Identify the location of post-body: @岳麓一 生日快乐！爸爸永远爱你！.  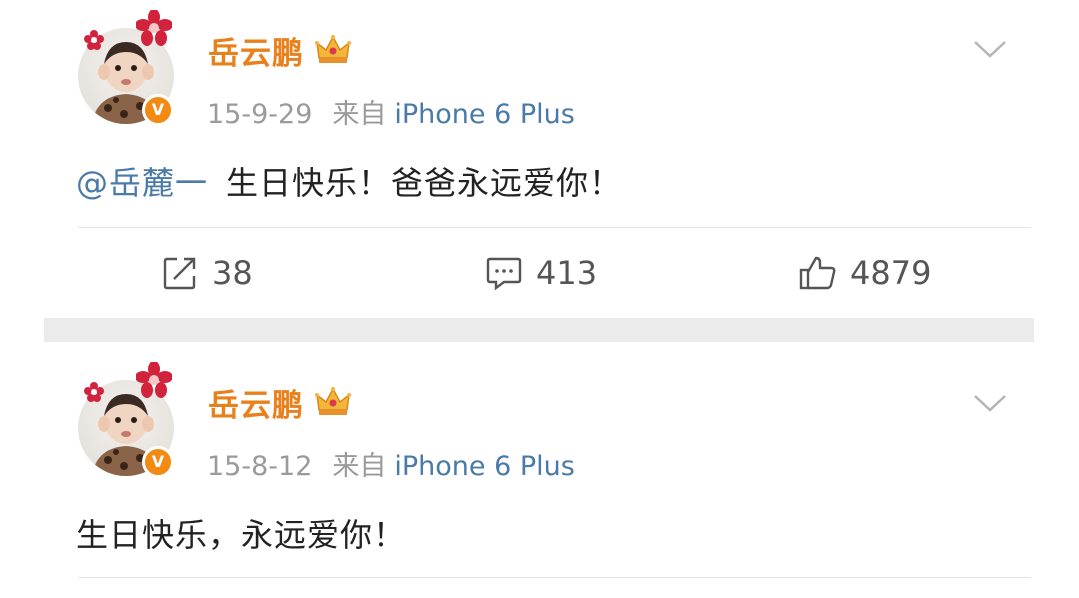
(349, 181).